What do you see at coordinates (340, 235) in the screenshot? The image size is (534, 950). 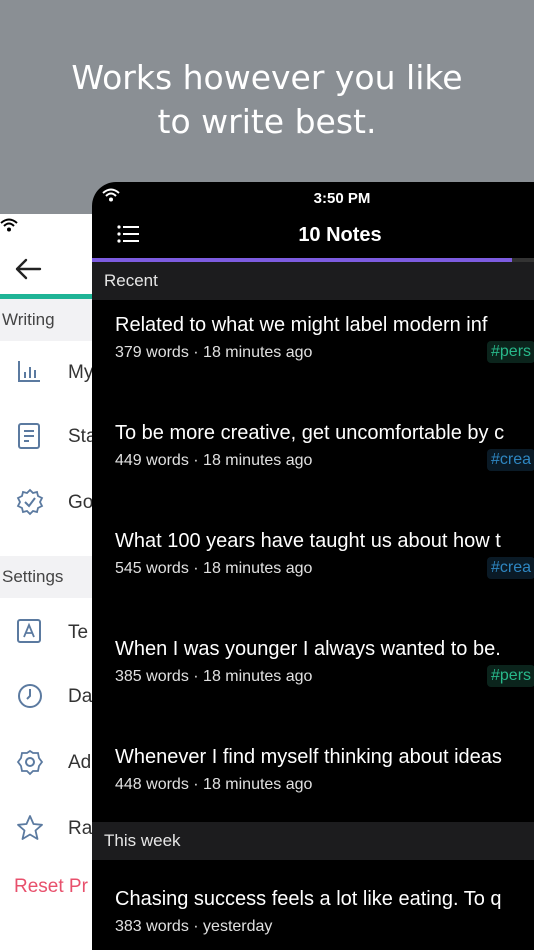 I see `nav-title: 10 Notes` at bounding box center [340, 235].